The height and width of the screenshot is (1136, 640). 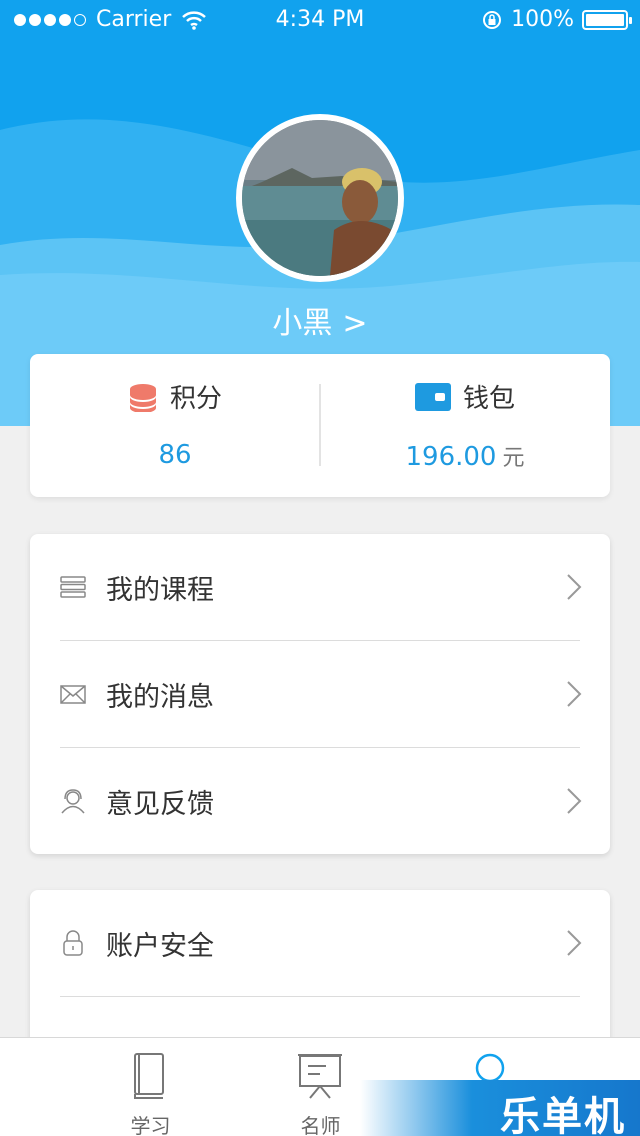 What do you see at coordinates (73, 694) in the screenshot?
I see `mail-icon` at bounding box center [73, 694].